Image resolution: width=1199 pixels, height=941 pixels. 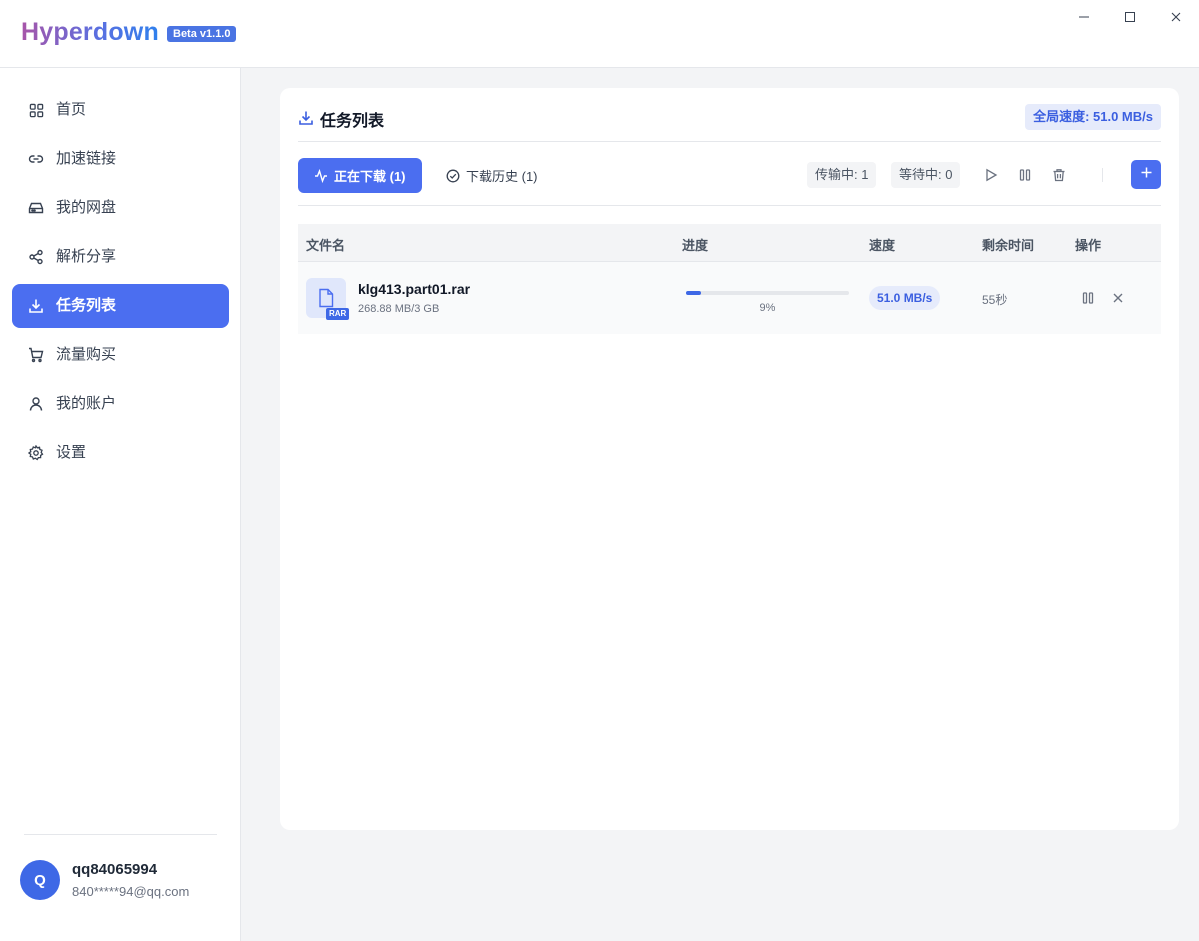 I want to click on plus-icon, so click(x=1146, y=175).